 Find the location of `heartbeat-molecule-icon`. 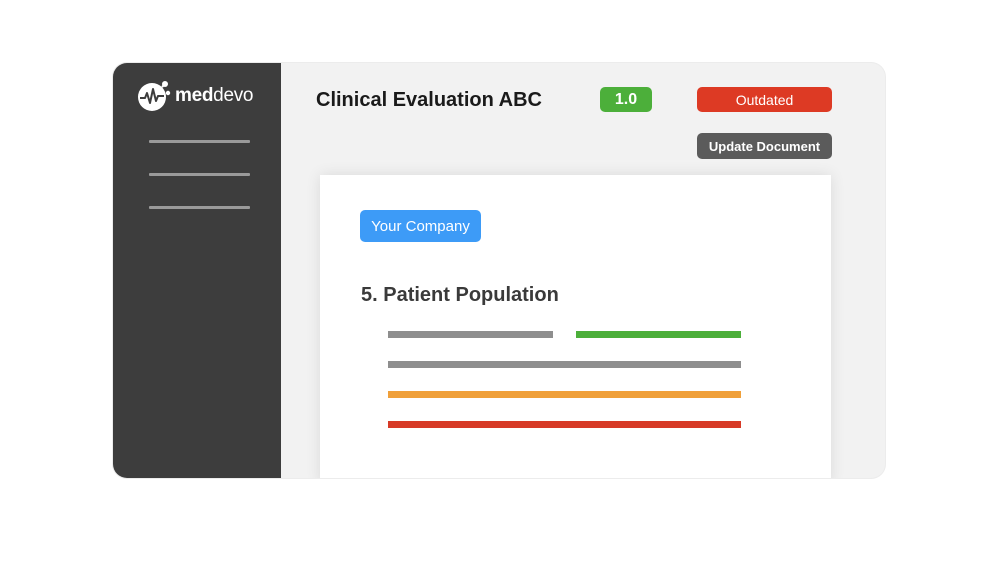

heartbeat-molecule-icon is located at coordinates (154, 96).